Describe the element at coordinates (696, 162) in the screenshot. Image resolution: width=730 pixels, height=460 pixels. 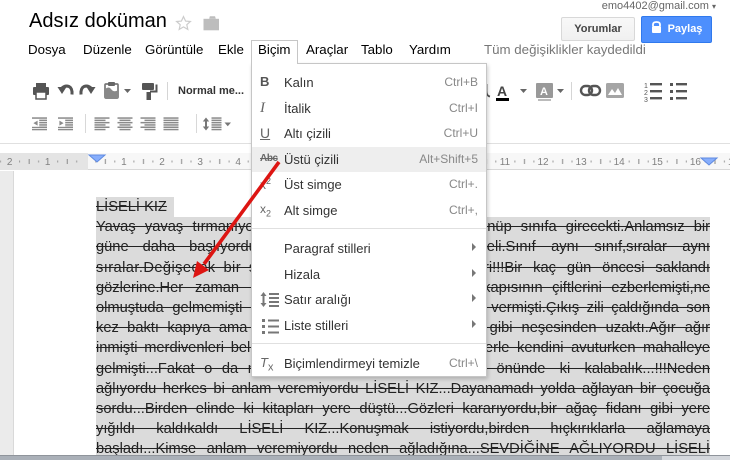
I see `svg-text: 16` at that location.